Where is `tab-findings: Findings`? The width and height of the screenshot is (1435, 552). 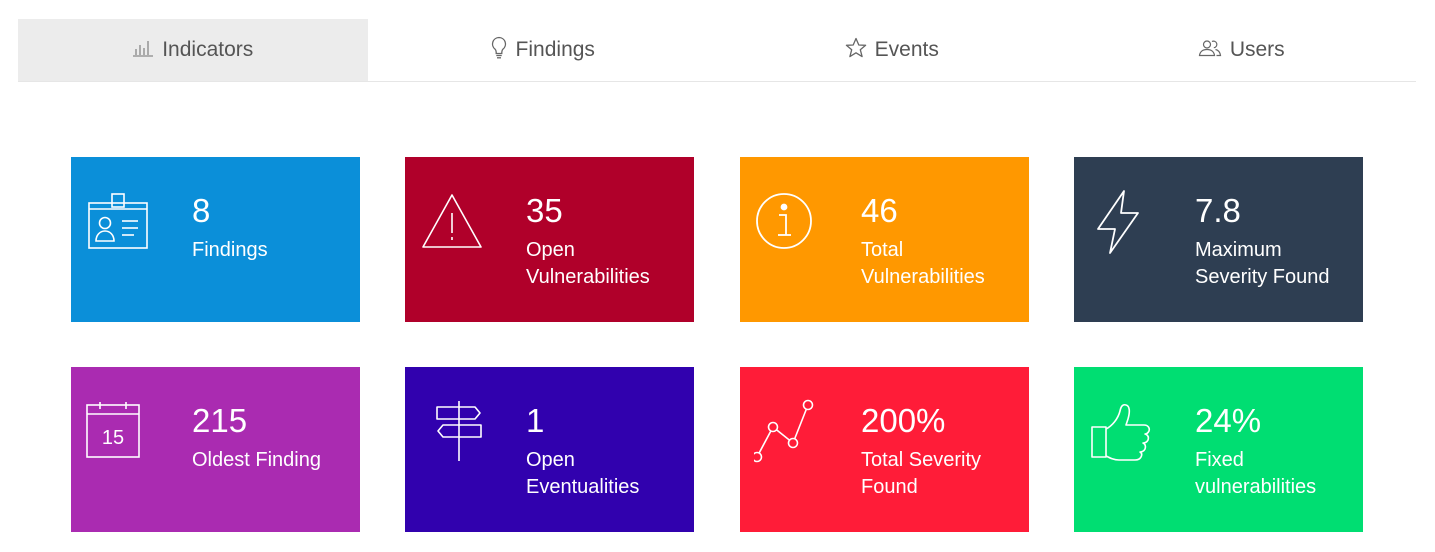 tab-findings: Findings is located at coordinates (543, 50).